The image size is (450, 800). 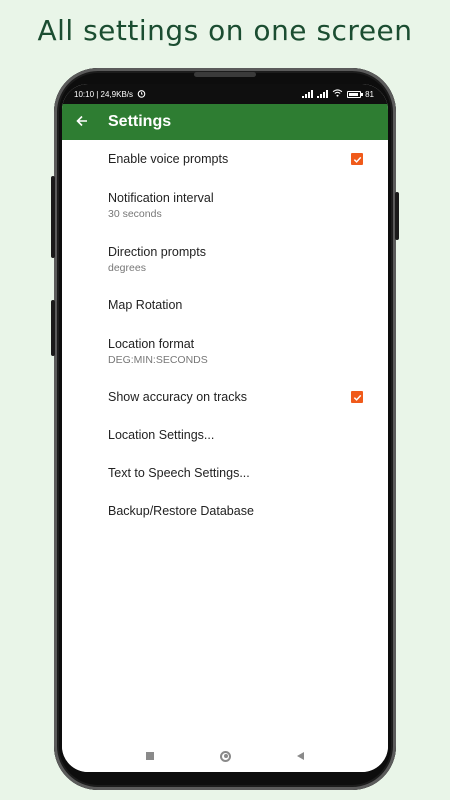 What do you see at coordinates (158, 359) in the screenshot?
I see `setting-summary: DEG:MIN:SECONDS` at bounding box center [158, 359].